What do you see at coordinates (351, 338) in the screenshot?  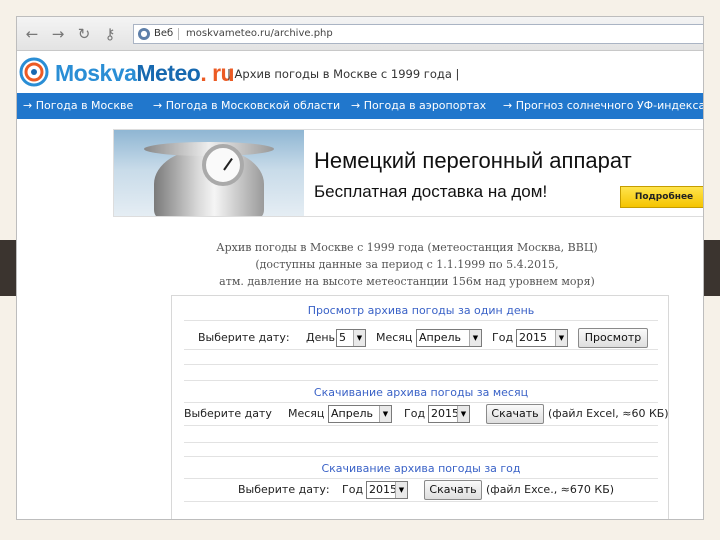 I see `day-select: 5 ▼` at bounding box center [351, 338].